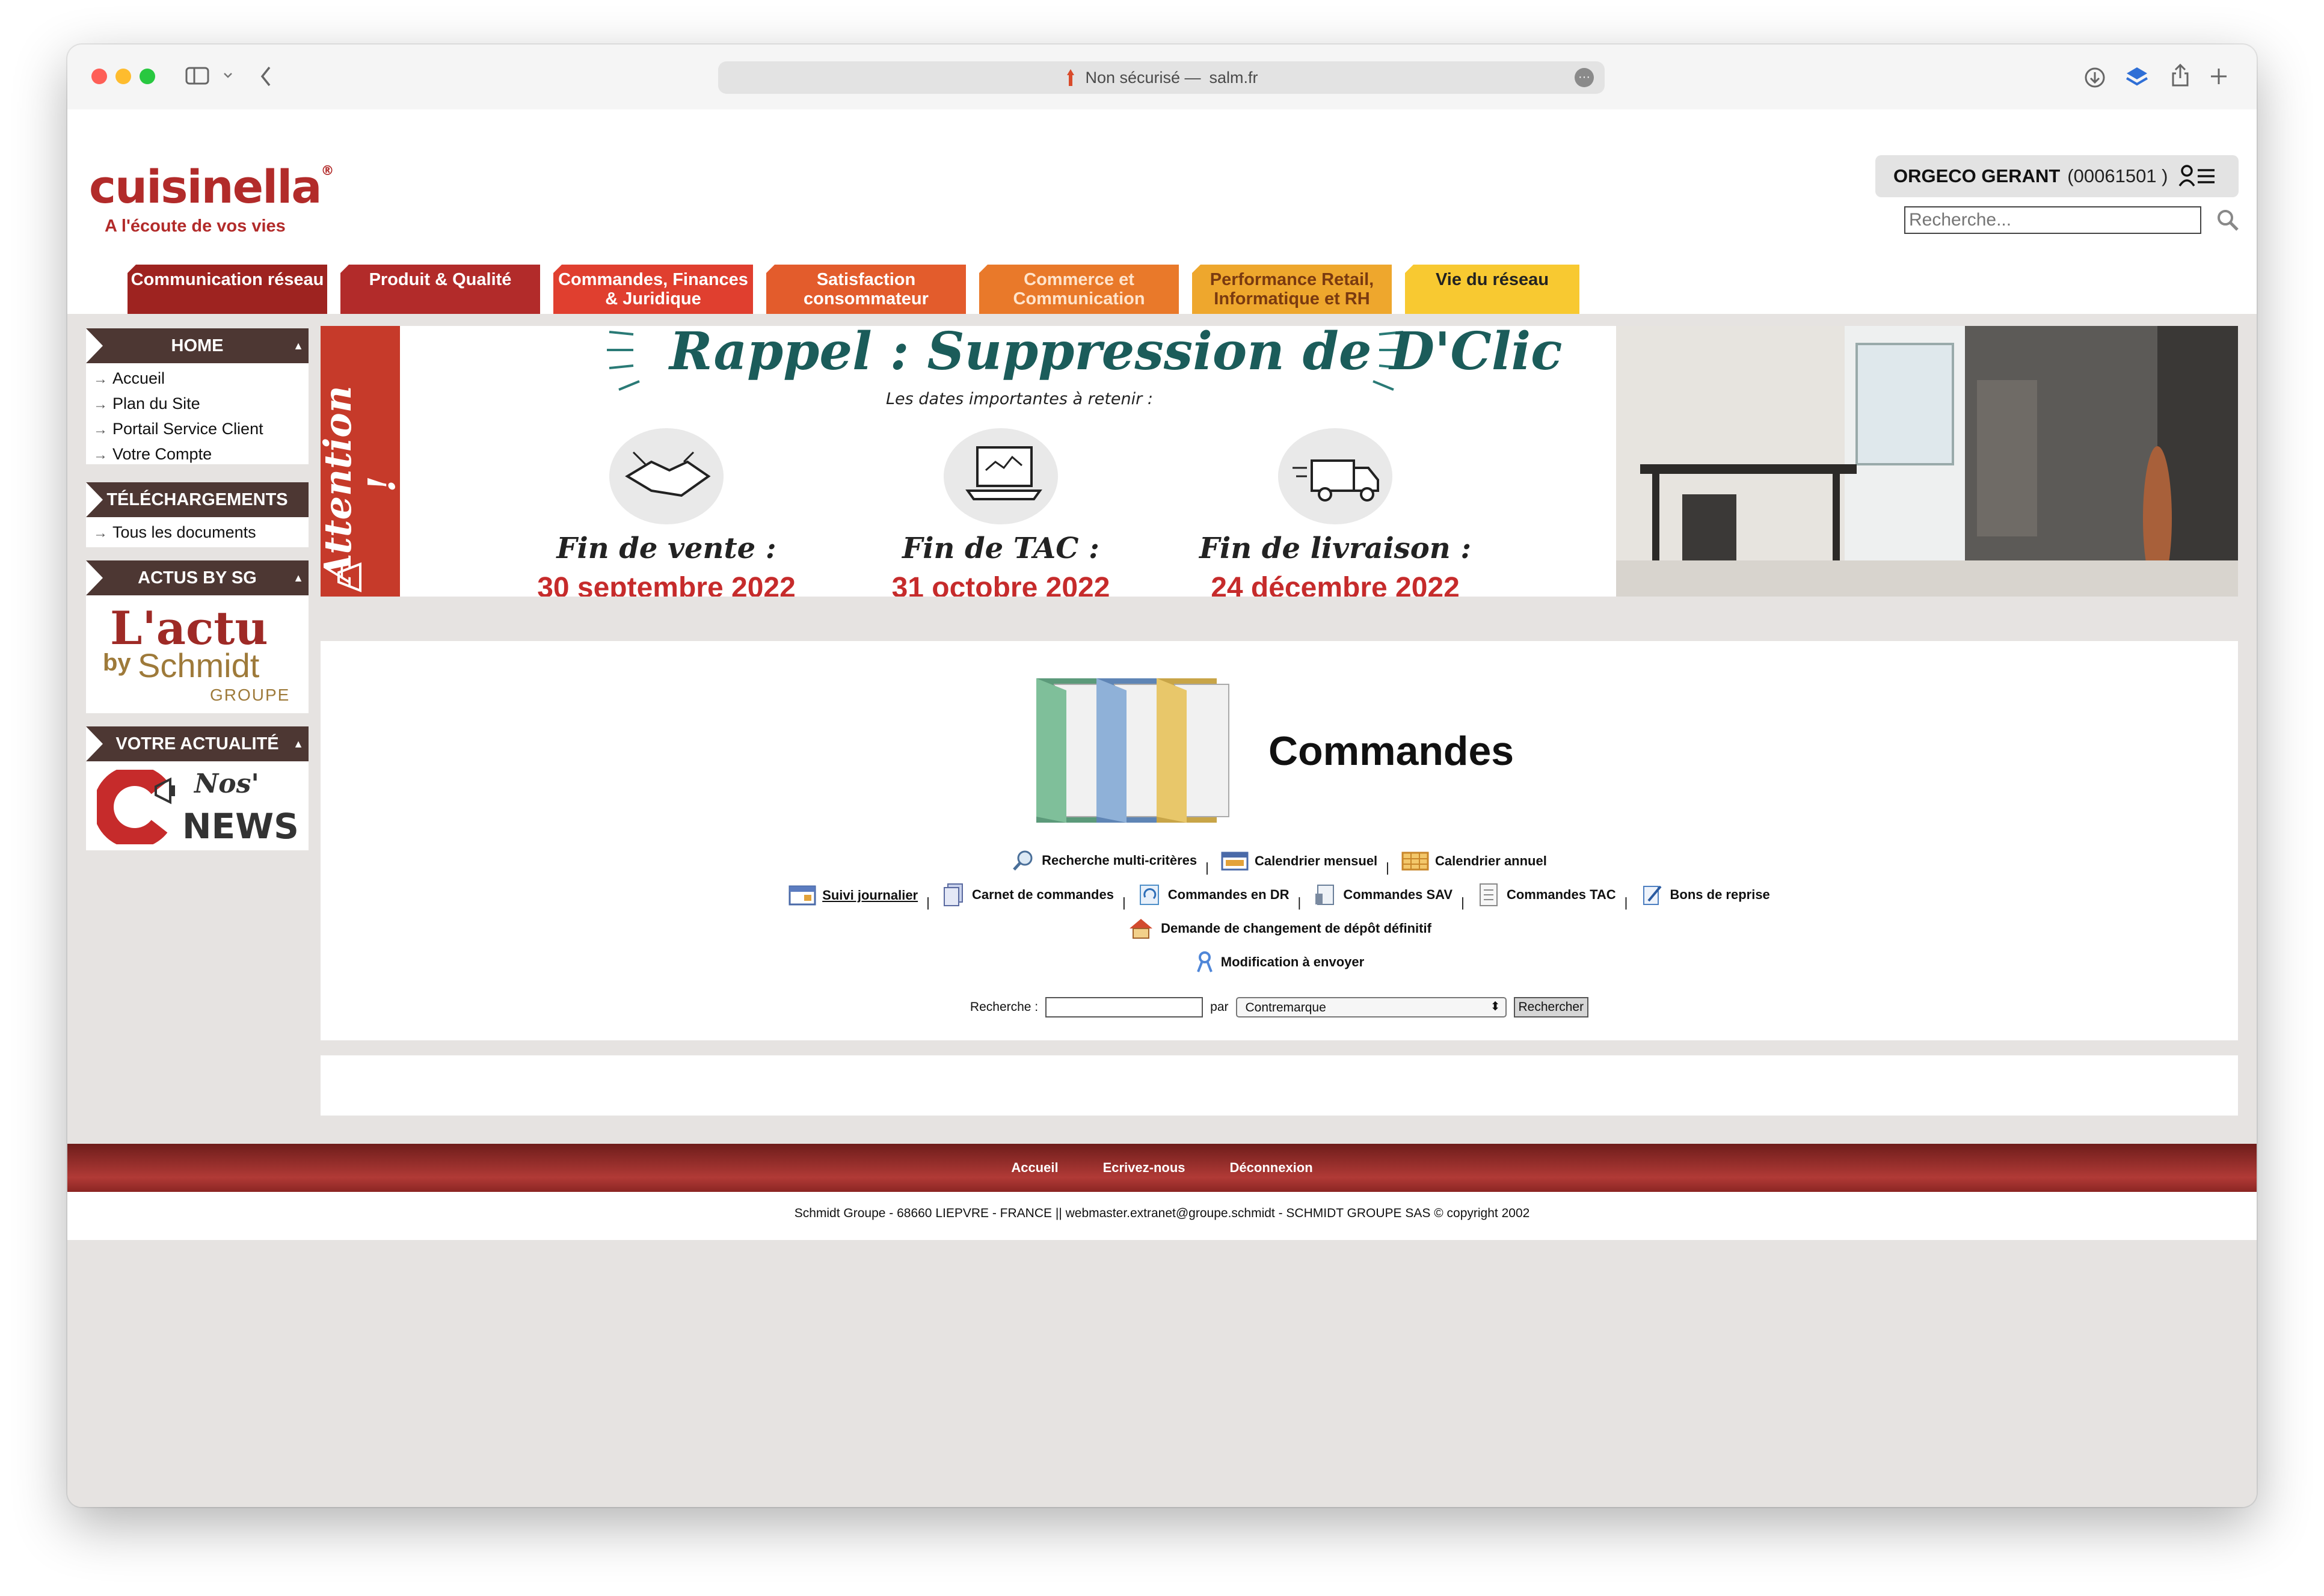  I want to click on link-commandes-tac: Commandes TAC, so click(1546, 895).